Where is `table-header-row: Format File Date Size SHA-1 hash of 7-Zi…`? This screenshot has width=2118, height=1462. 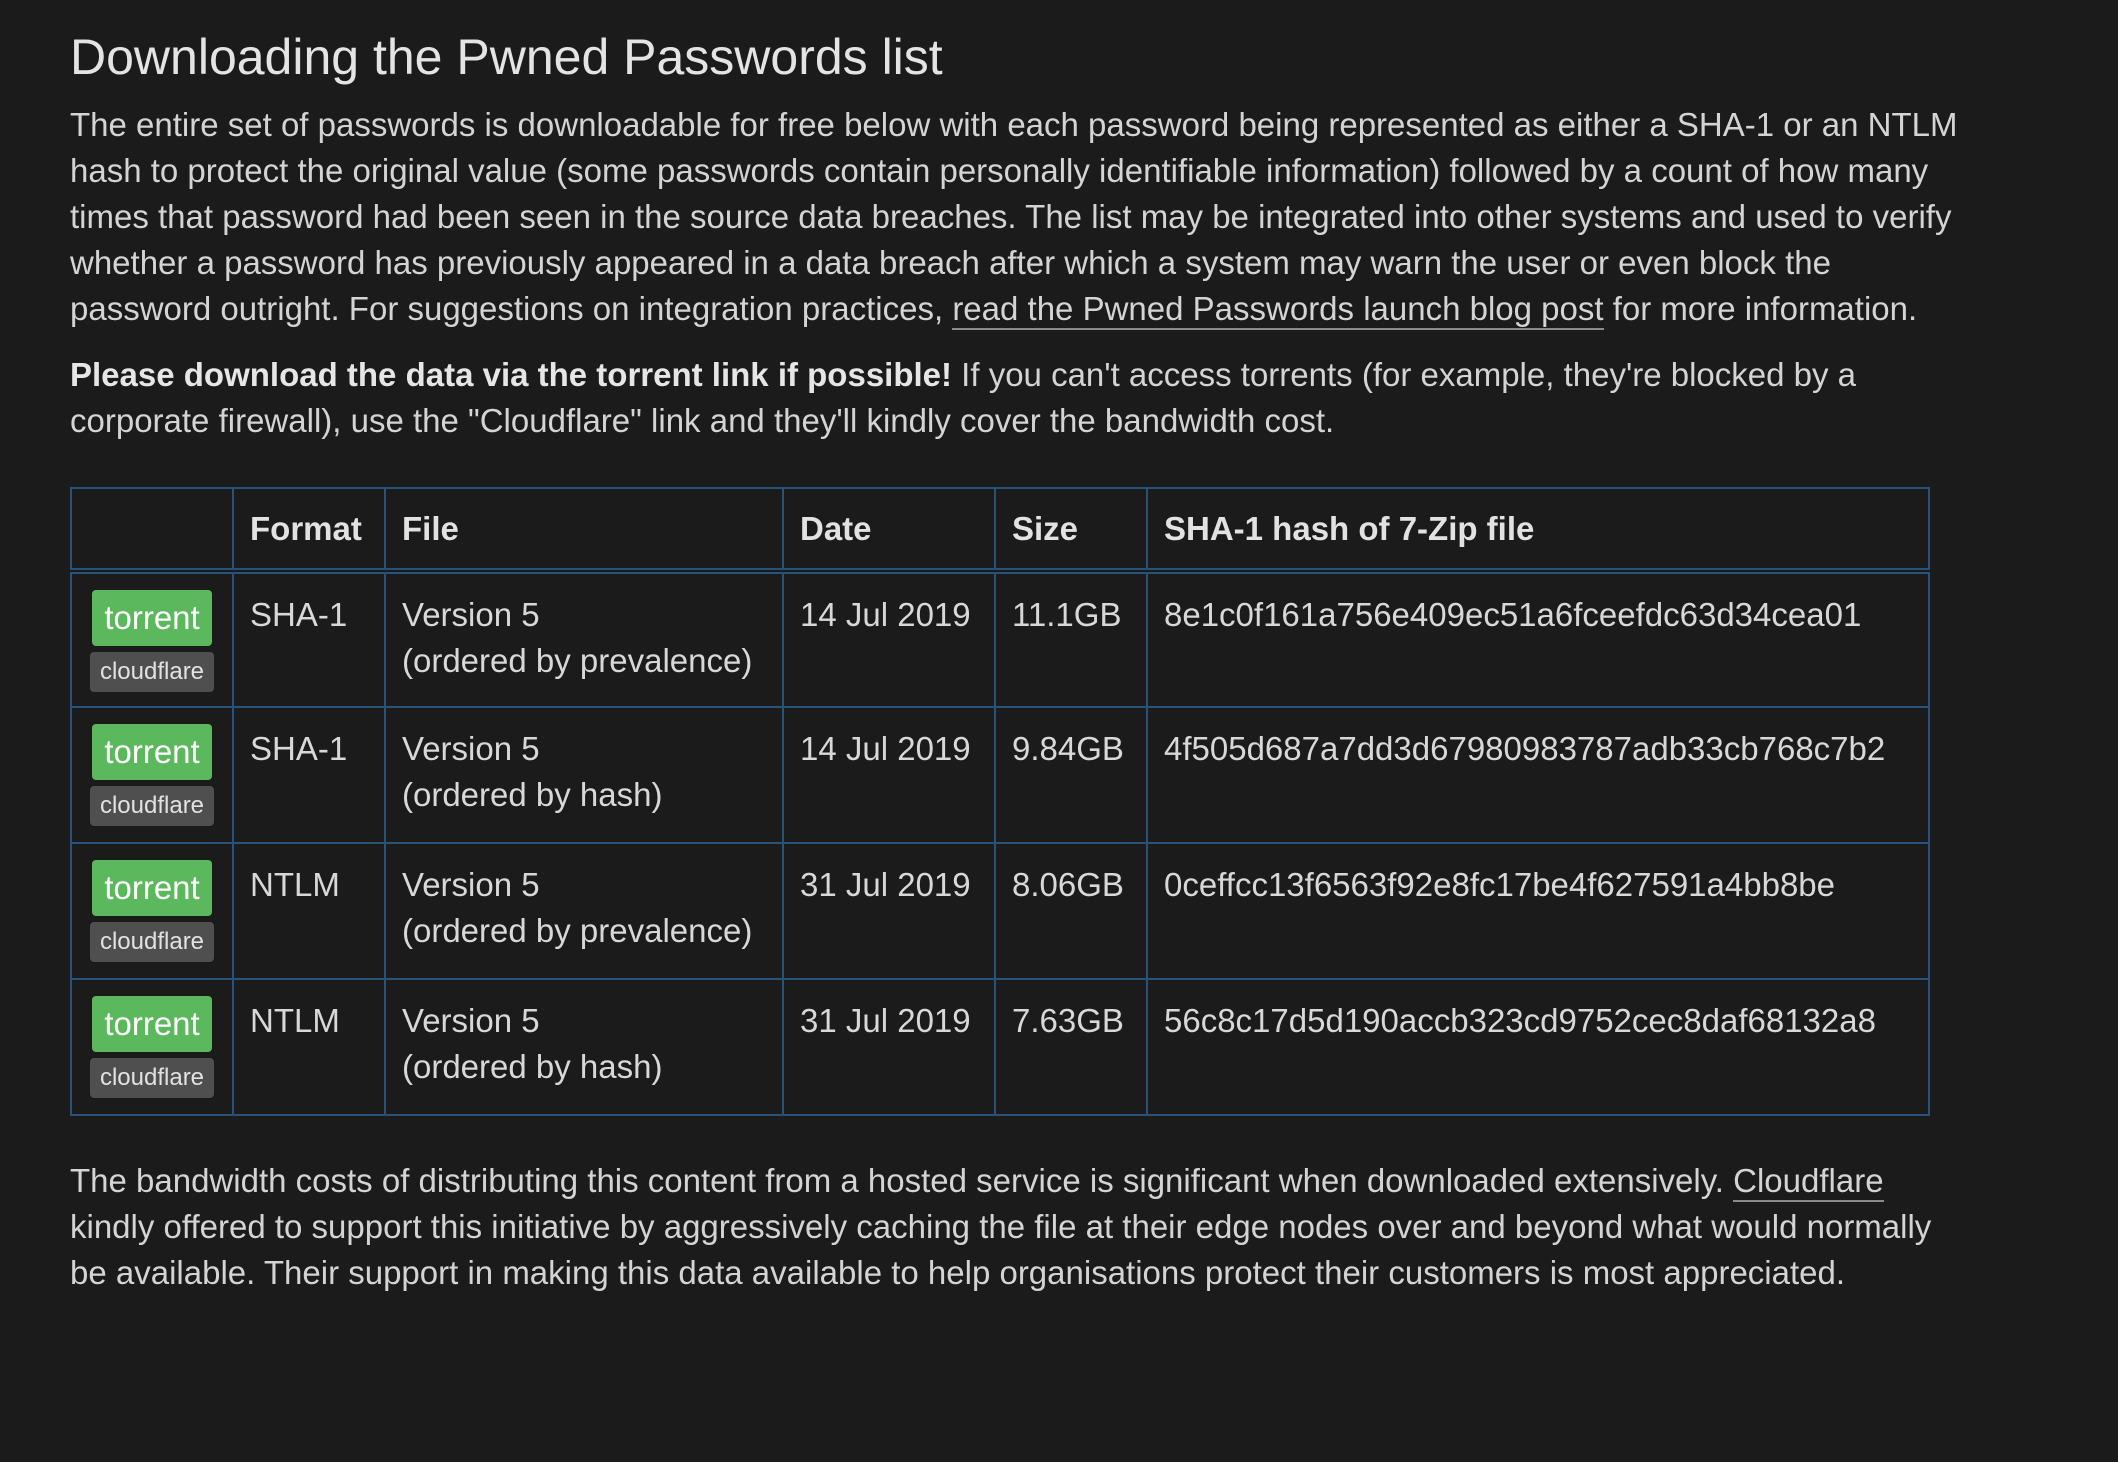
table-header-row: Format File Date Size SHA-1 hash of 7-Zi… is located at coordinates (1000, 530).